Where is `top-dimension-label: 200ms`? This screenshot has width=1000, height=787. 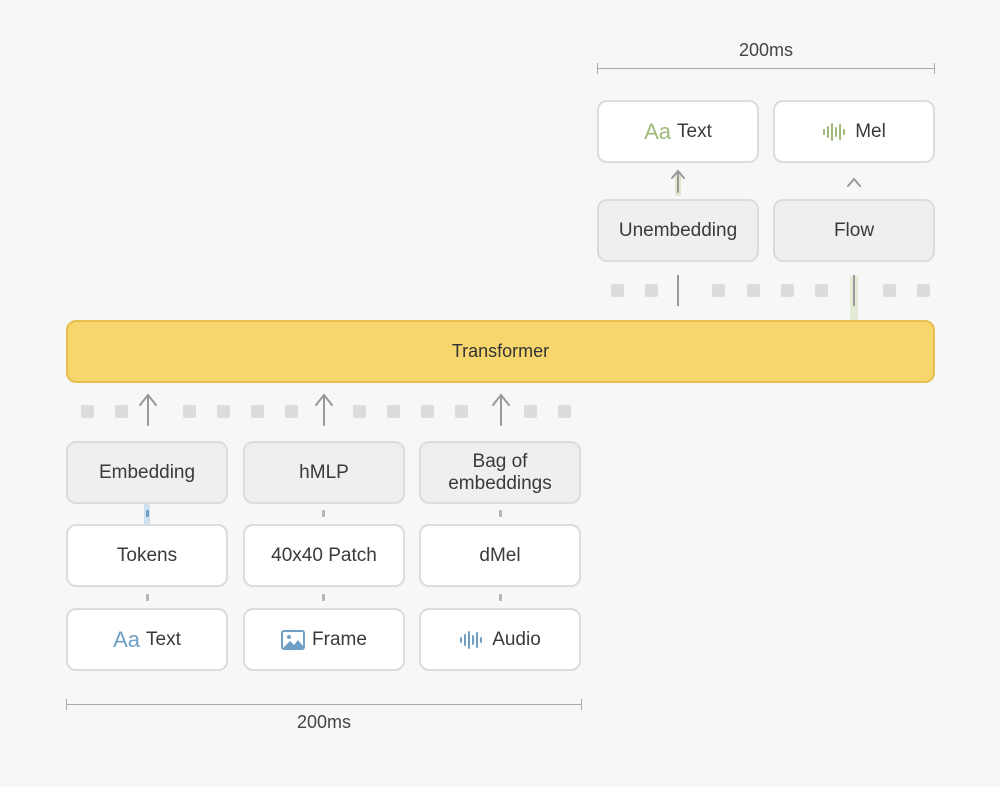 top-dimension-label: 200ms is located at coordinates (766, 50).